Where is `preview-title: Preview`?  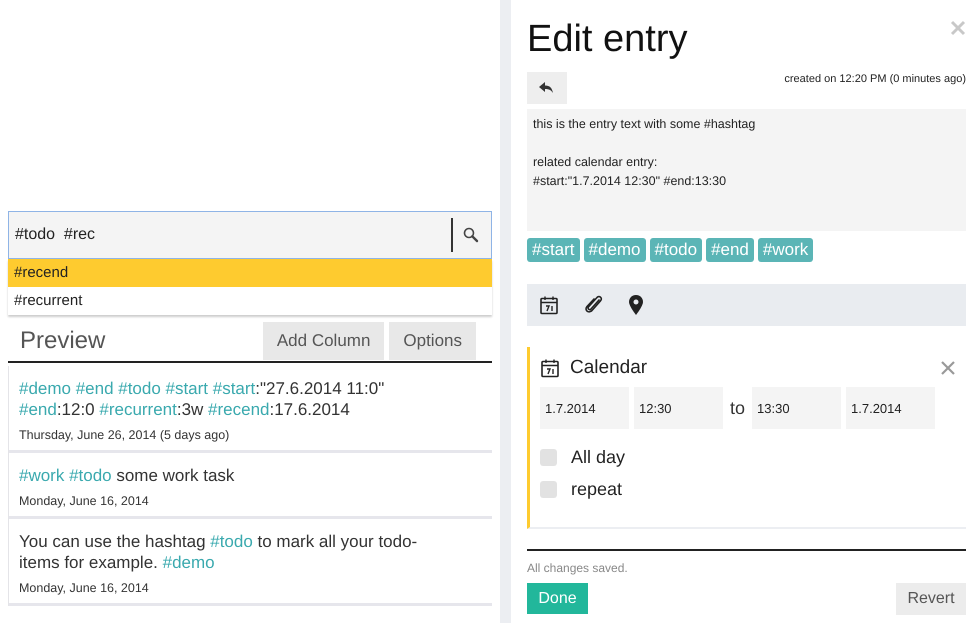 preview-title: Preview is located at coordinates (63, 341).